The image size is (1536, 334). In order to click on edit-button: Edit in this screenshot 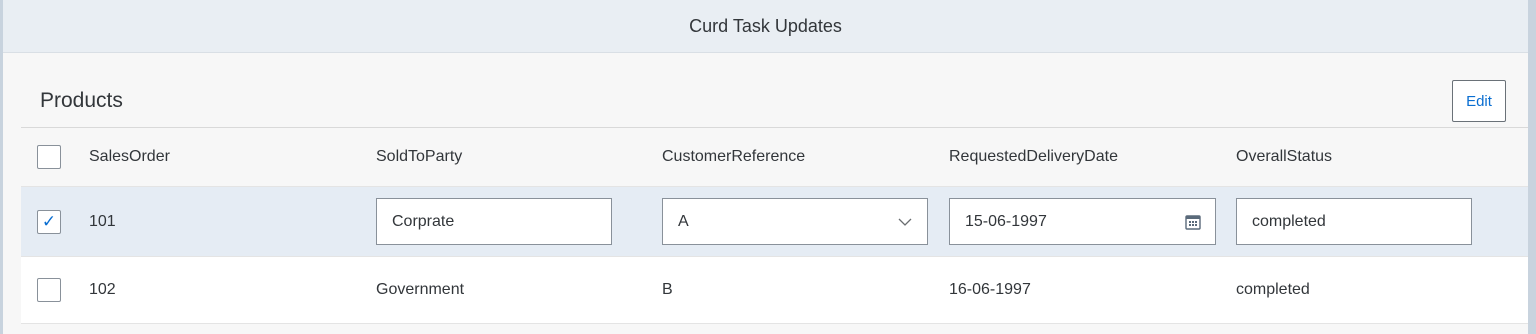, I will do `click(1479, 101)`.